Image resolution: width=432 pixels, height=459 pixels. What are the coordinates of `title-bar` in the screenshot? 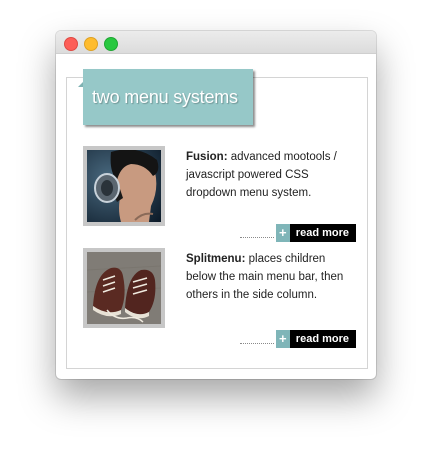 It's located at (216, 42).